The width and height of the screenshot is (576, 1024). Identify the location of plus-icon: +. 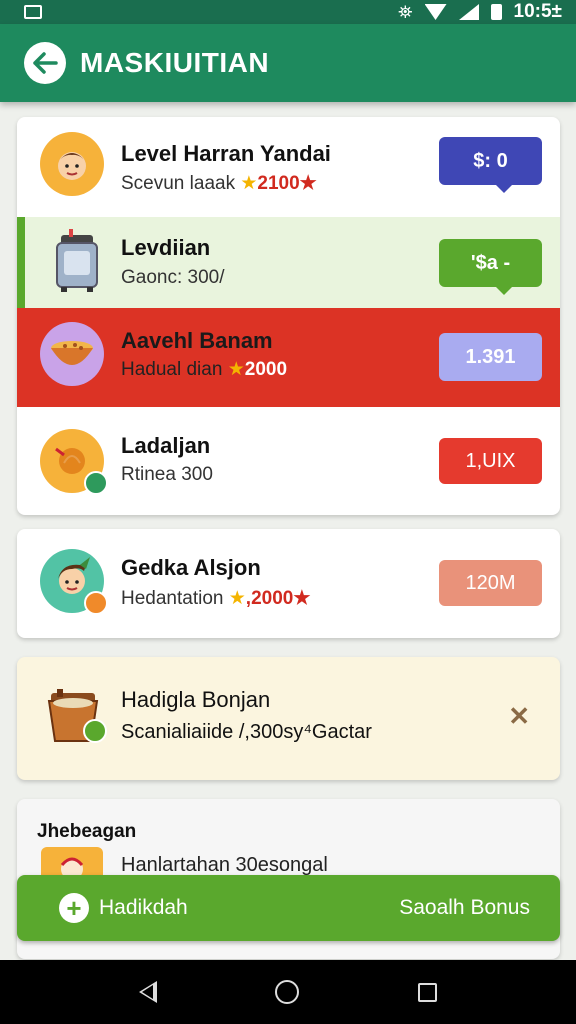
(74, 908).